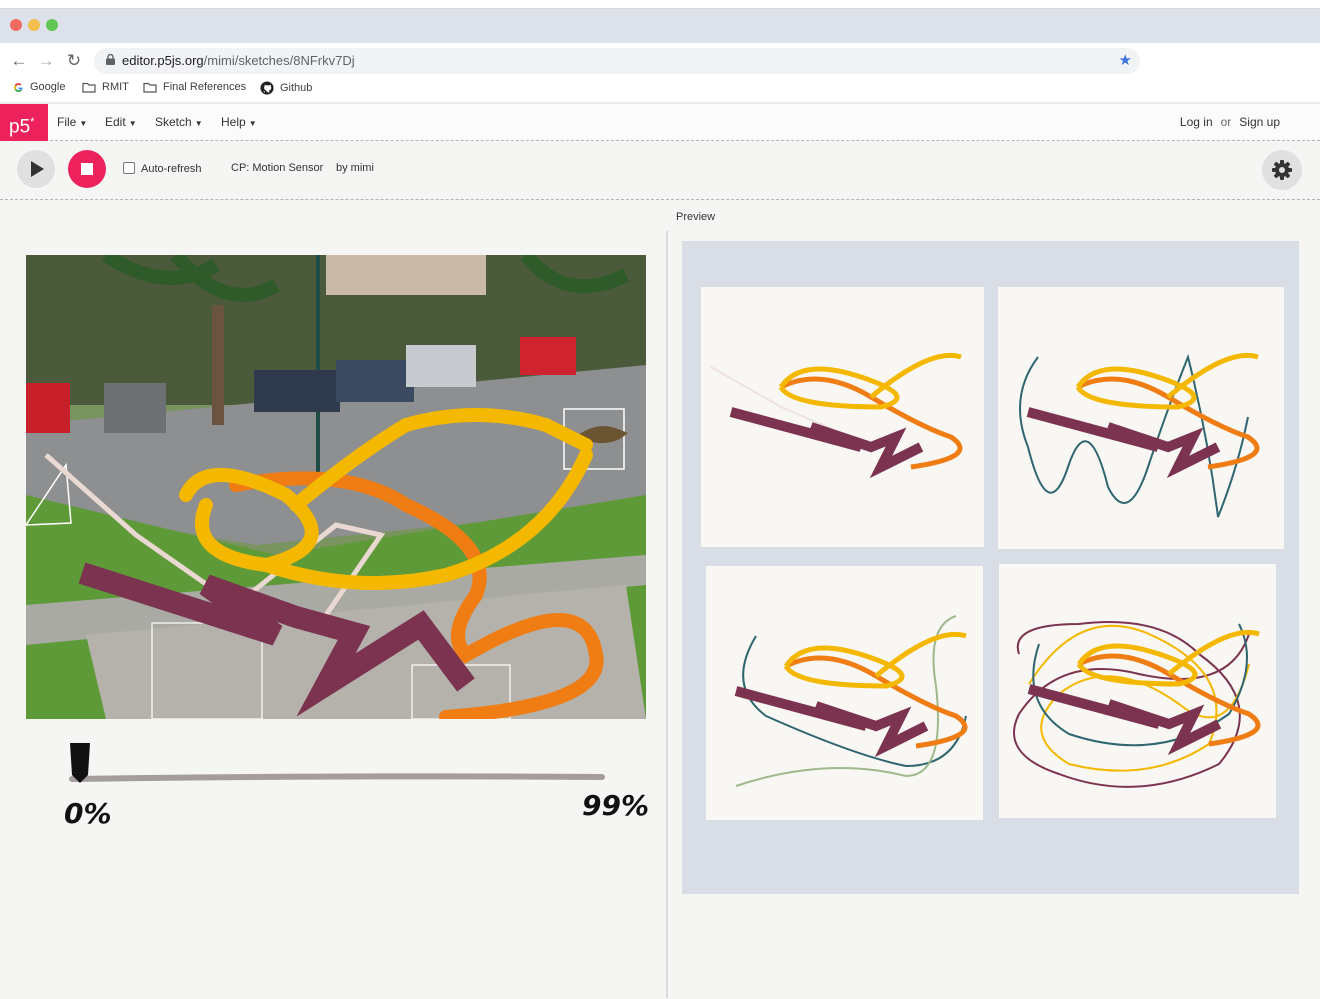  Describe the element at coordinates (1196, 122) in the screenshot. I see `login-link: Log in` at that location.